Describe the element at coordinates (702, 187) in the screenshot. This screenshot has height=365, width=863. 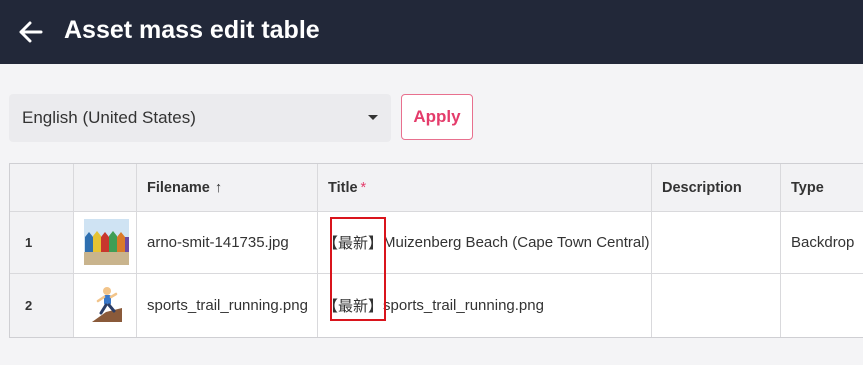
I see `description-header-label: Description` at that location.